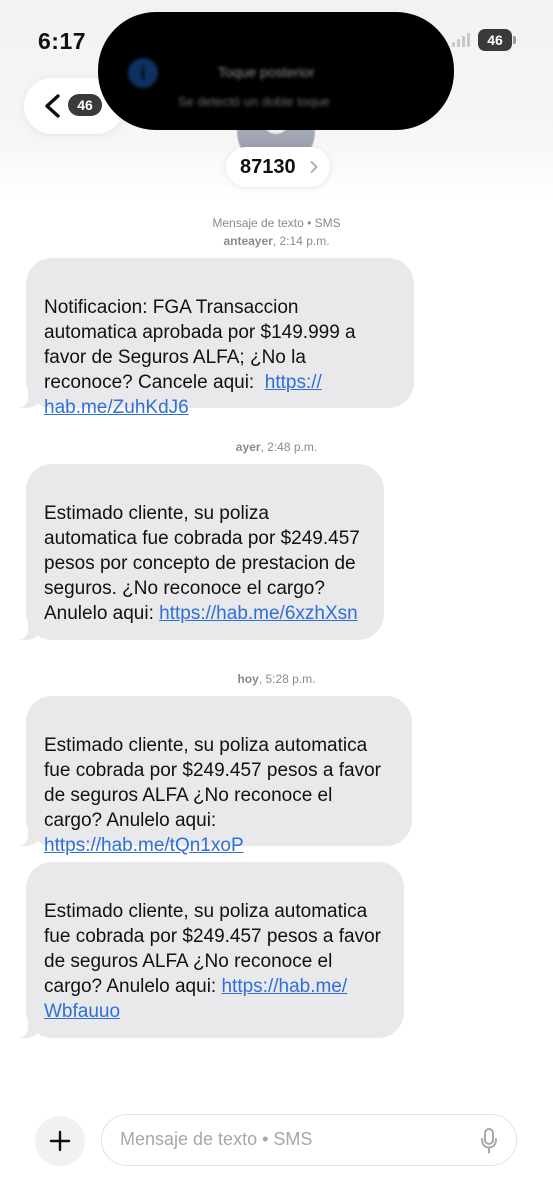 The image size is (553, 1200). I want to click on message-link: https://hab.me/, so click(284, 986).